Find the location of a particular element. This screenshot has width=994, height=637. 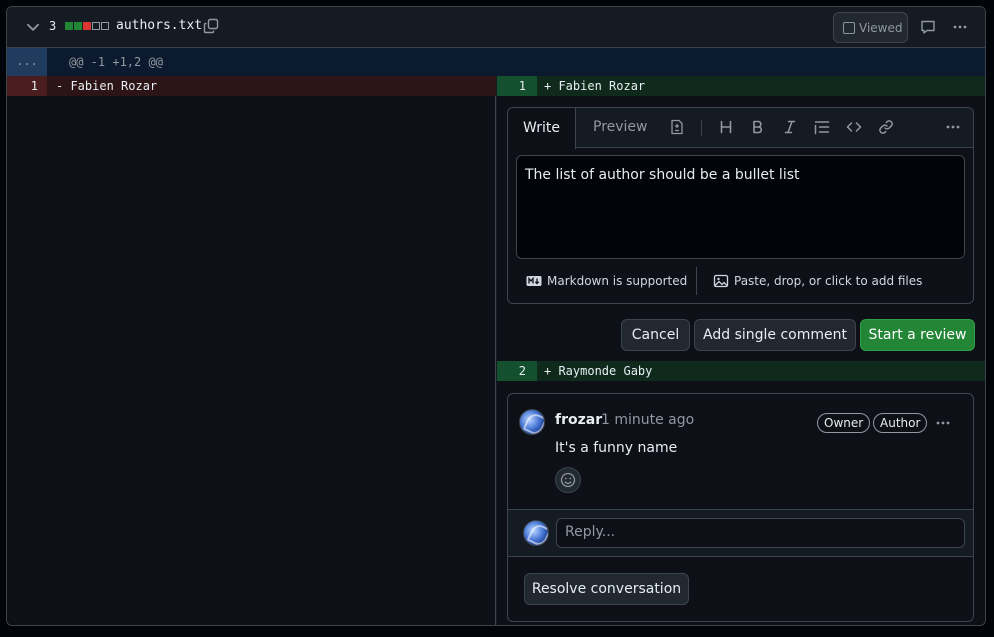

file-name: authors.txt is located at coordinates (159, 25).